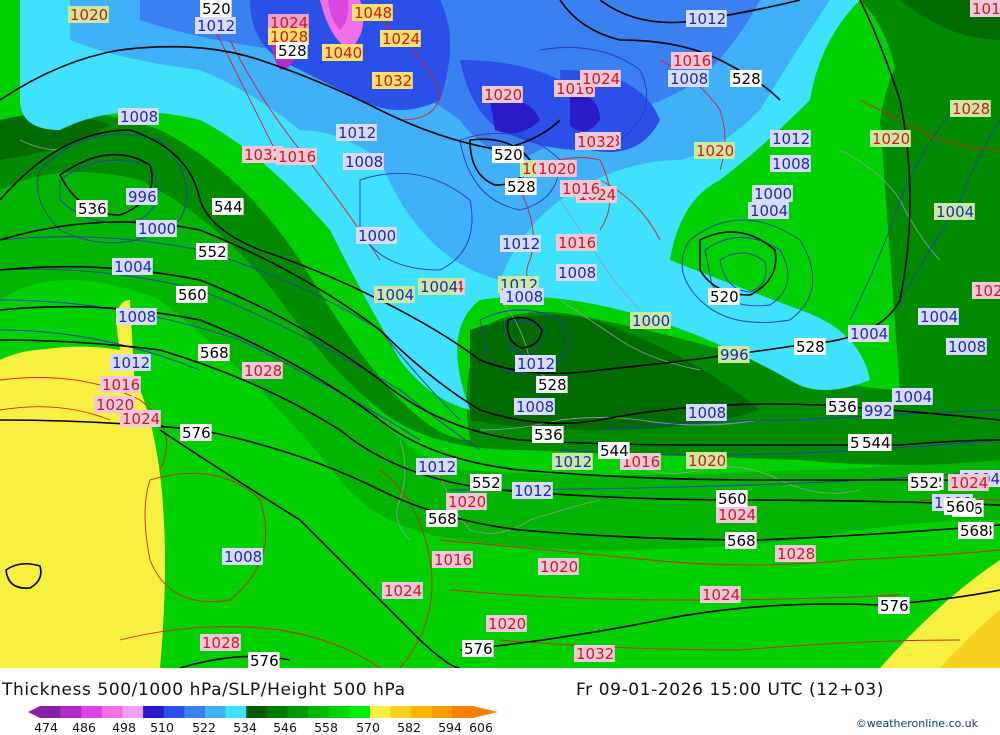  What do you see at coordinates (878, 411) in the screenshot?
I see `isobar-label: 992` at bounding box center [878, 411].